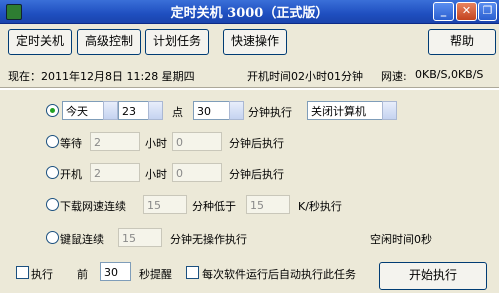  What do you see at coordinates (71, 174) in the screenshot?
I see `boot-label: 开机` at bounding box center [71, 174].